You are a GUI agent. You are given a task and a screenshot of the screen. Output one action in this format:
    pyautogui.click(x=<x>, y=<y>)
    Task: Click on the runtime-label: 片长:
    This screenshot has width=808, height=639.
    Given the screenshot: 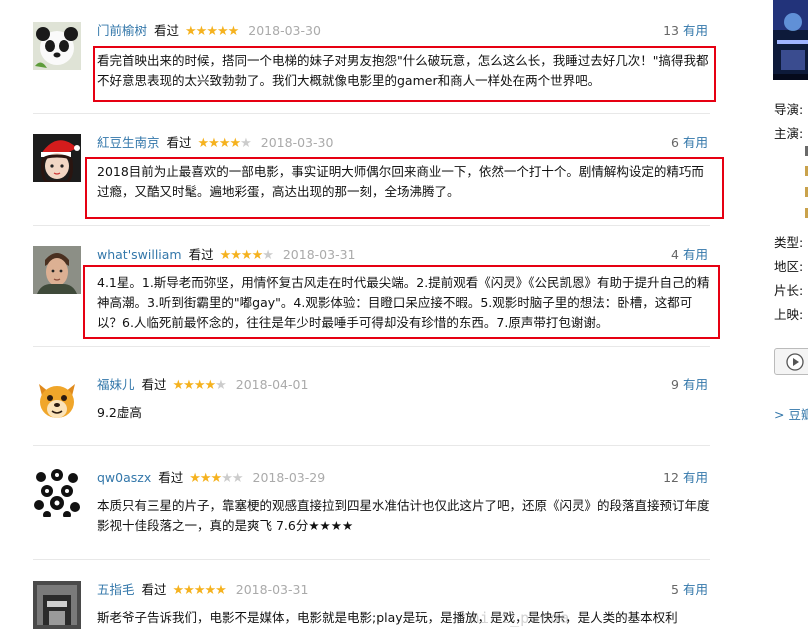 What is the action you would take?
    pyautogui.click(x=789, y=290)
    